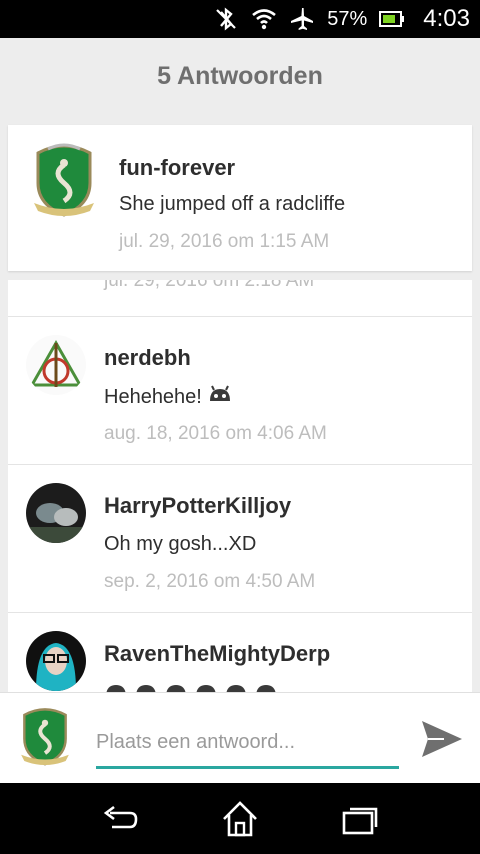 This screenshot has width=480, height=854. I want to click on reply-message-text: Oh my gosh...XD, so click(180, 544).